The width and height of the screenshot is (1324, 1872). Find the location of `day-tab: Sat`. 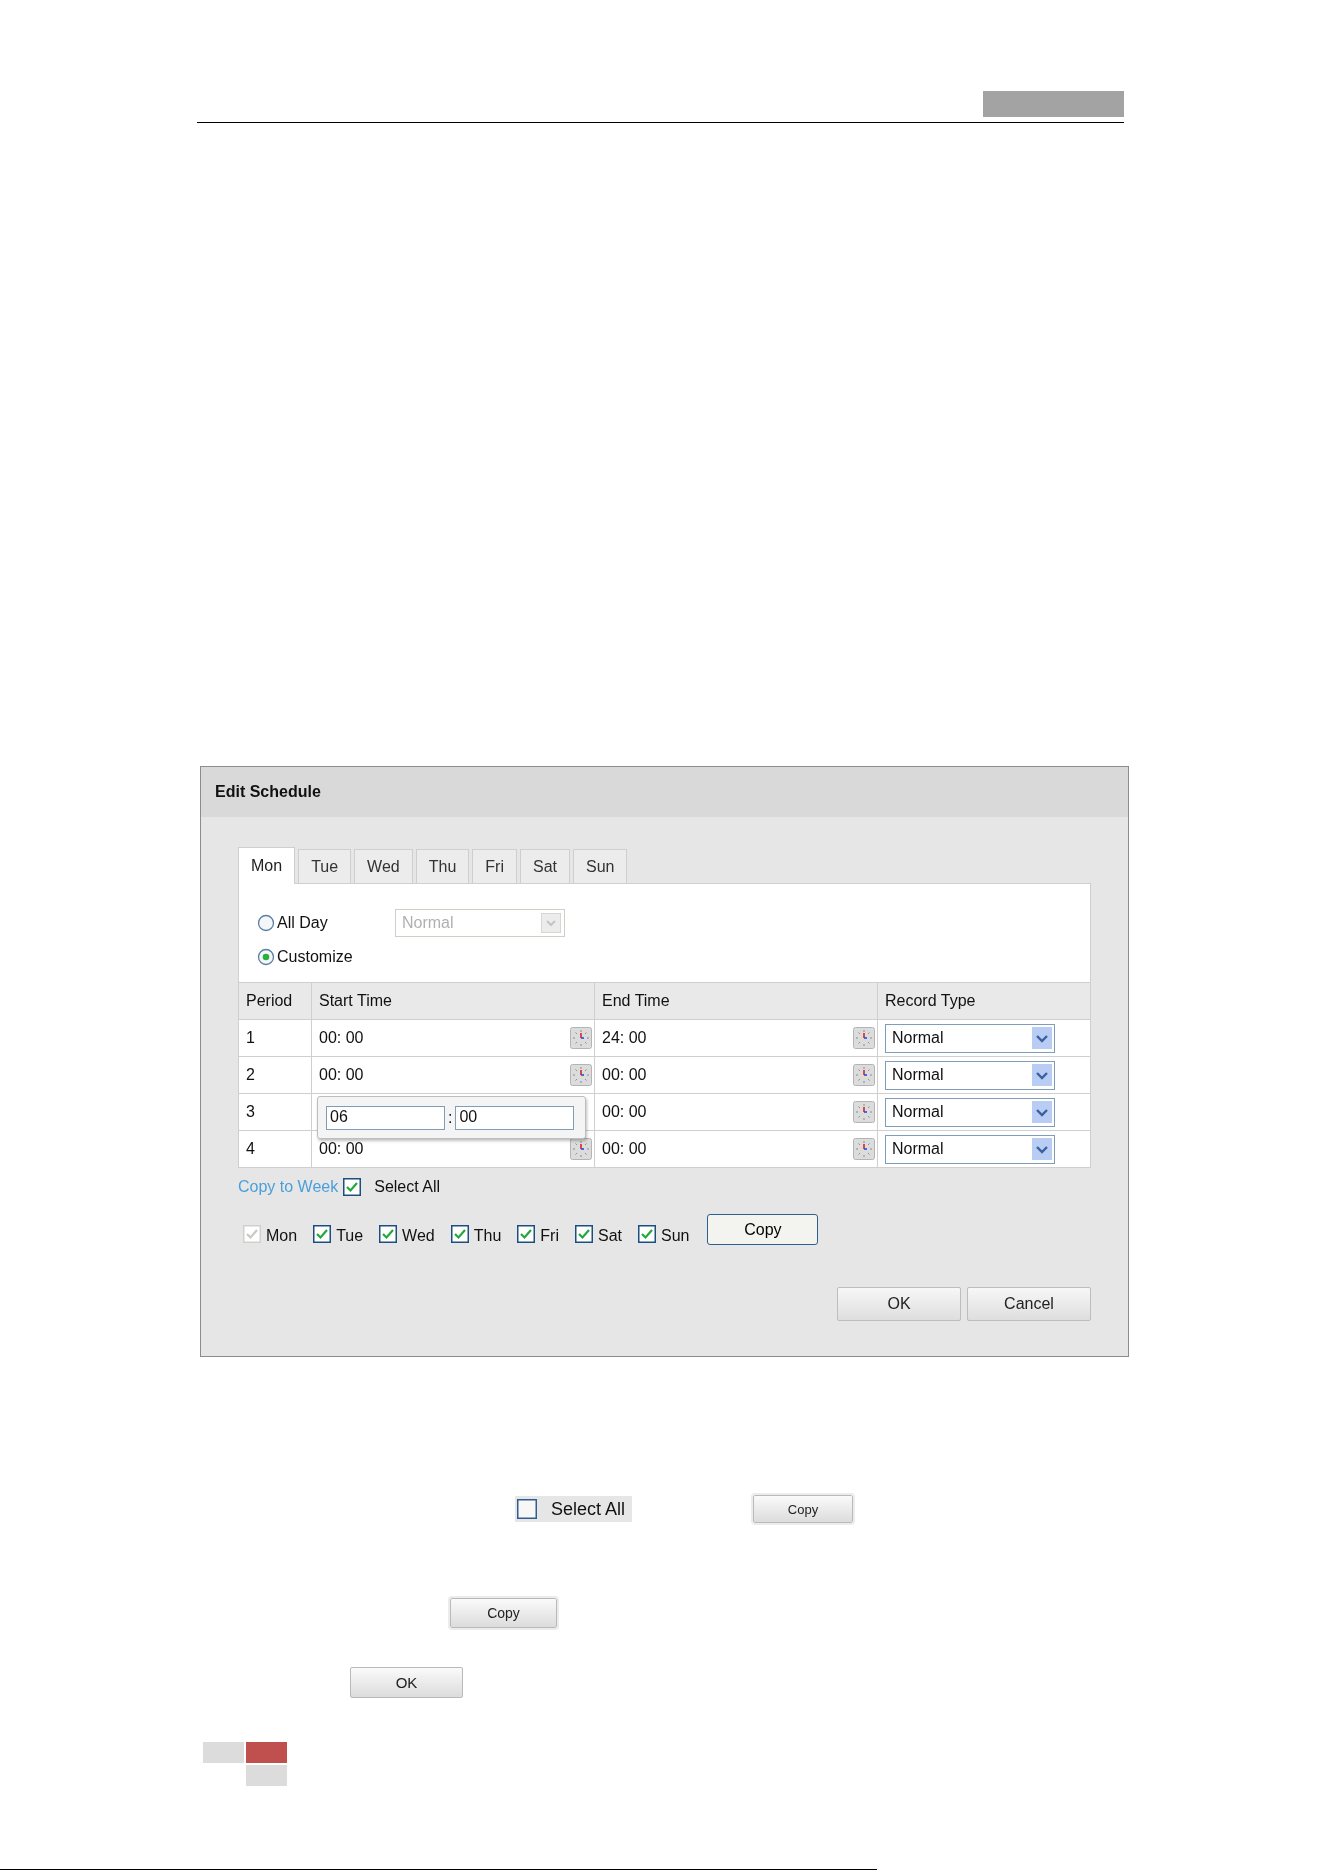

day-tab: Sat is located at coordinates (544, 866).